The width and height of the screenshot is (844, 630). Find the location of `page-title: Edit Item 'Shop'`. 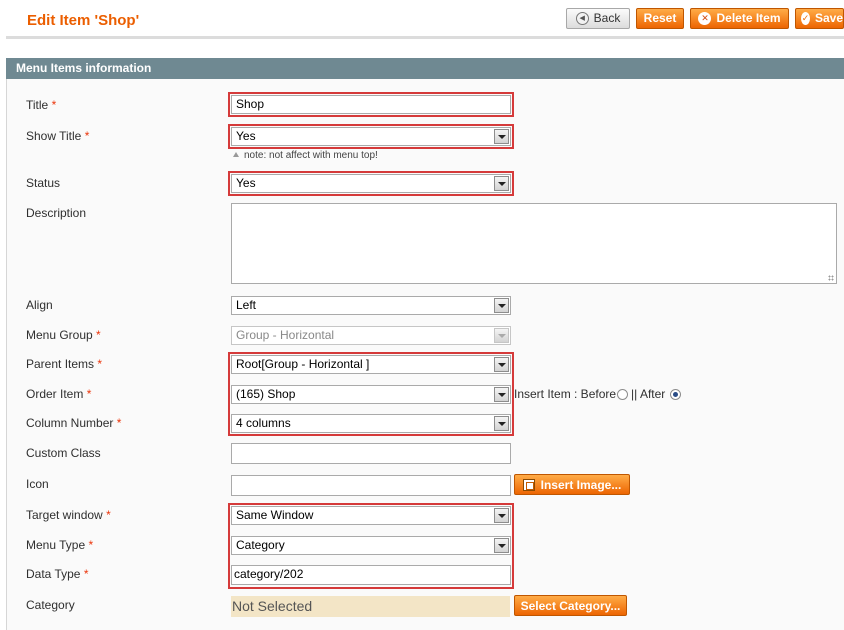

page-title: Edit Item 'Shop' is located at coordinates (83, 20).